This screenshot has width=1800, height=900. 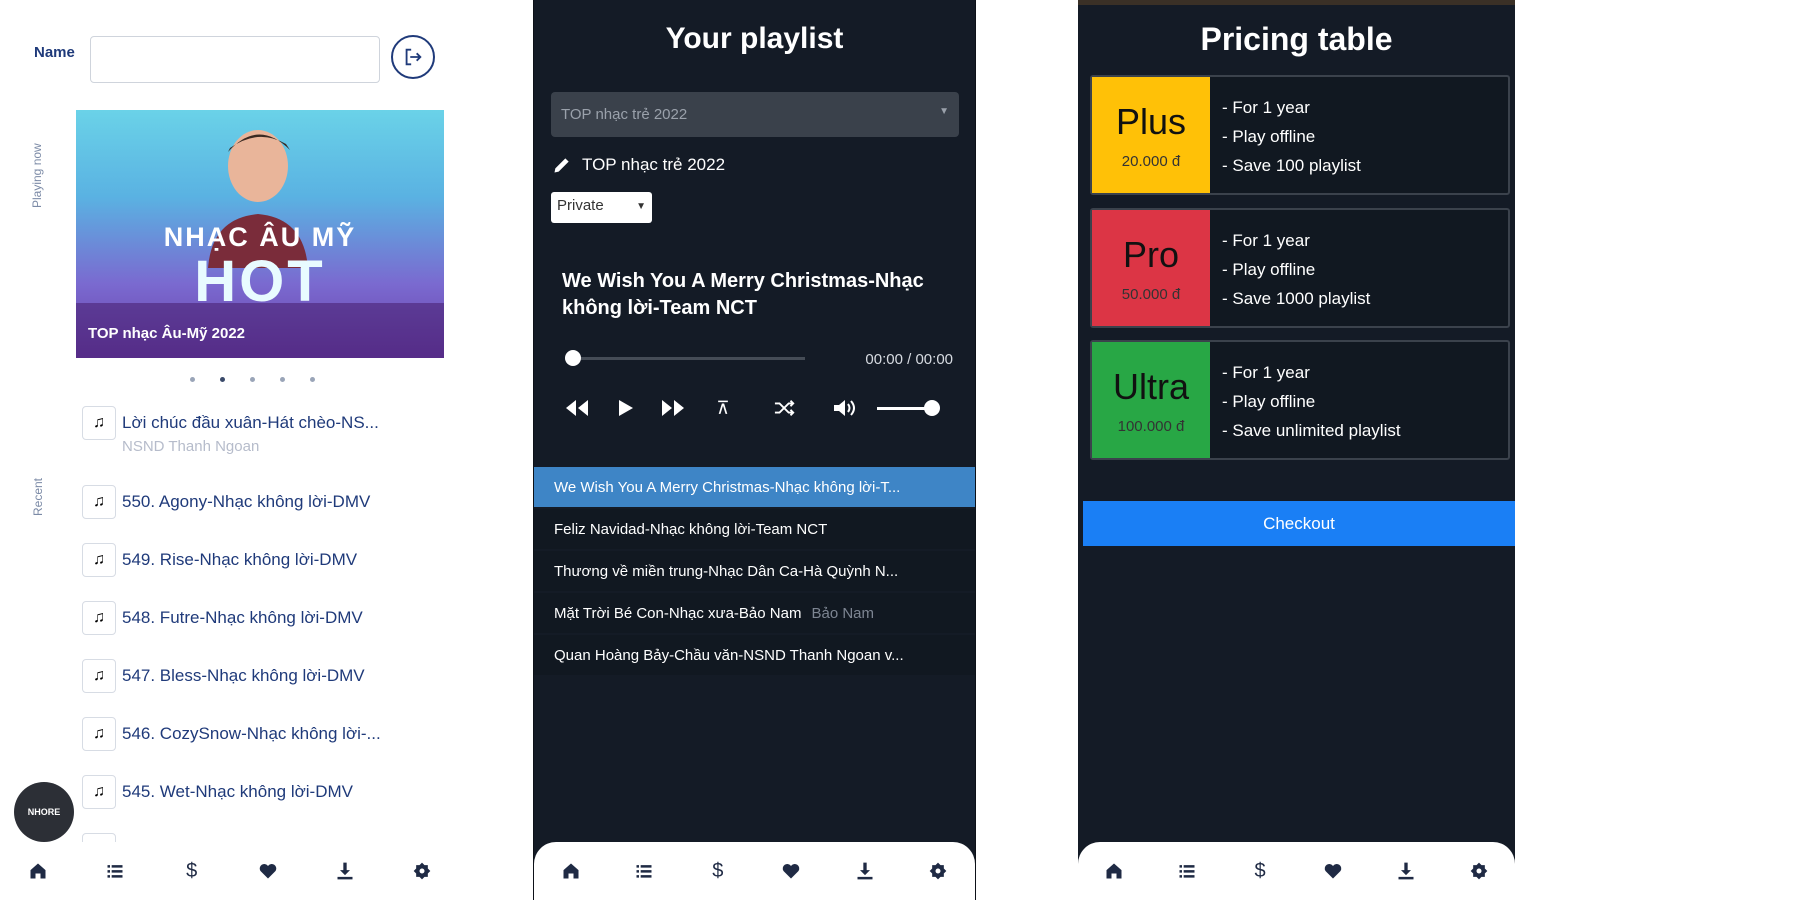 What do you see at coordinates (219, 560) in the screenshot?
I see `recent-song-item: ♫ 549. Rise-Nhạc không lời-DMV` at bounding box center [219, 560].